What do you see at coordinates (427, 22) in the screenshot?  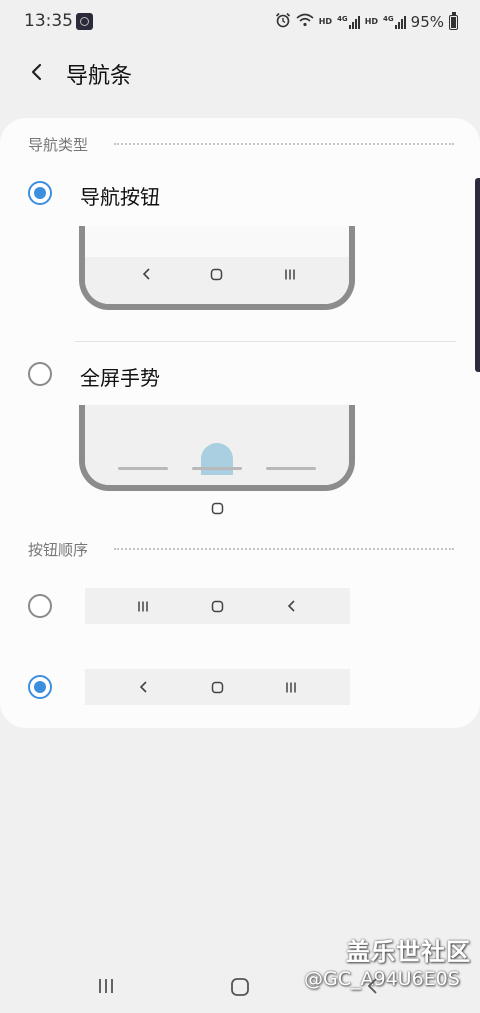 I see `battery-text: 95%` at bounding box center [427, 22].